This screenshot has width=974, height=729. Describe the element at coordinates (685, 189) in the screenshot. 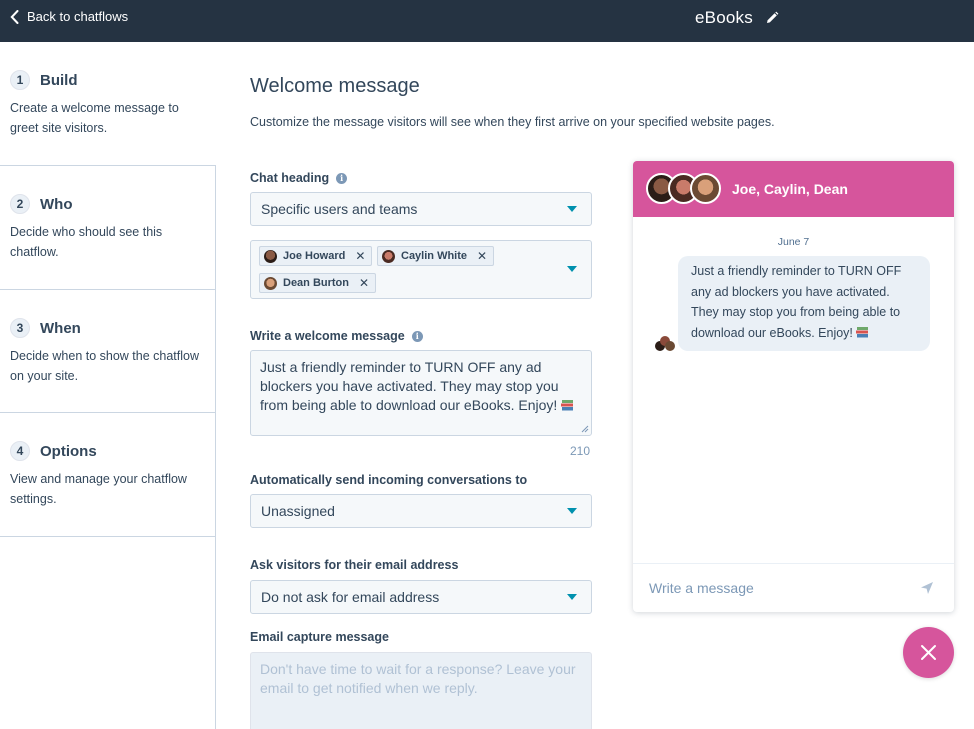

I see `team-avatars` at that location.